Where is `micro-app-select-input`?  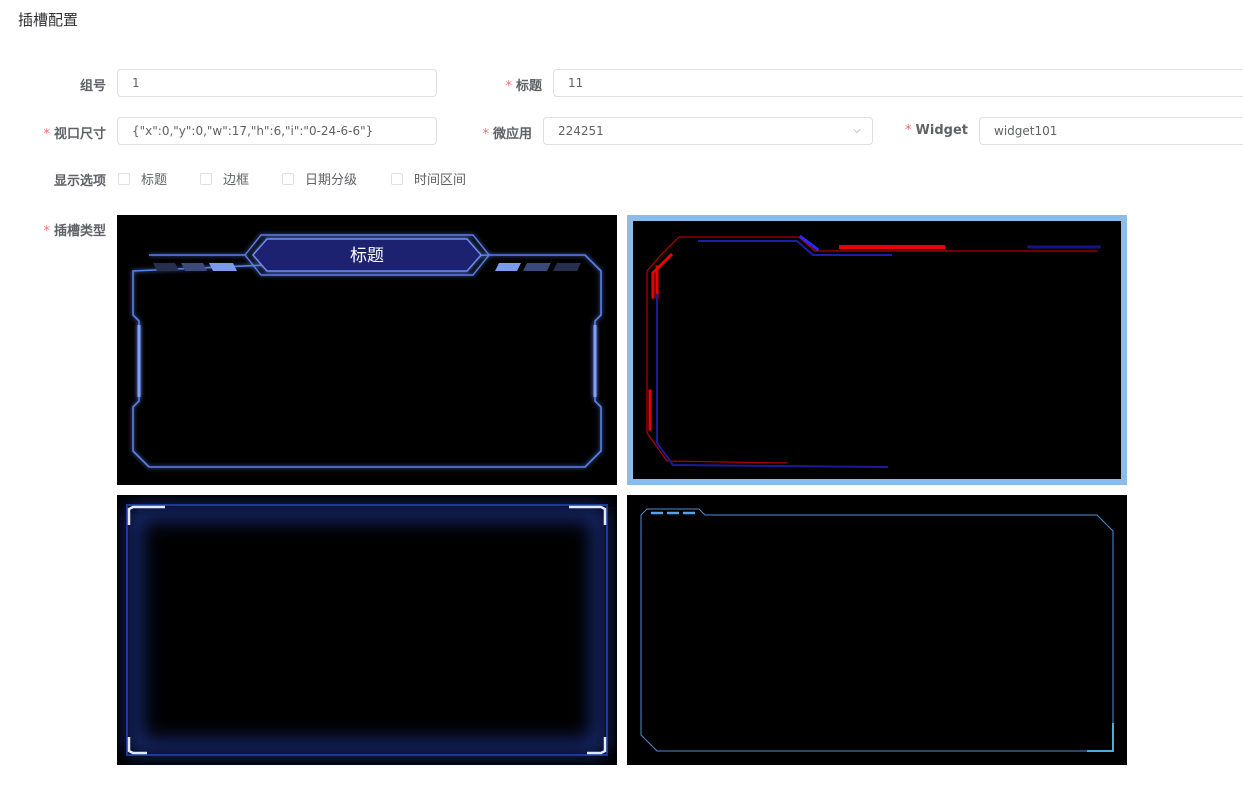
micro-app-select-input is located at coordinates (708, 131).